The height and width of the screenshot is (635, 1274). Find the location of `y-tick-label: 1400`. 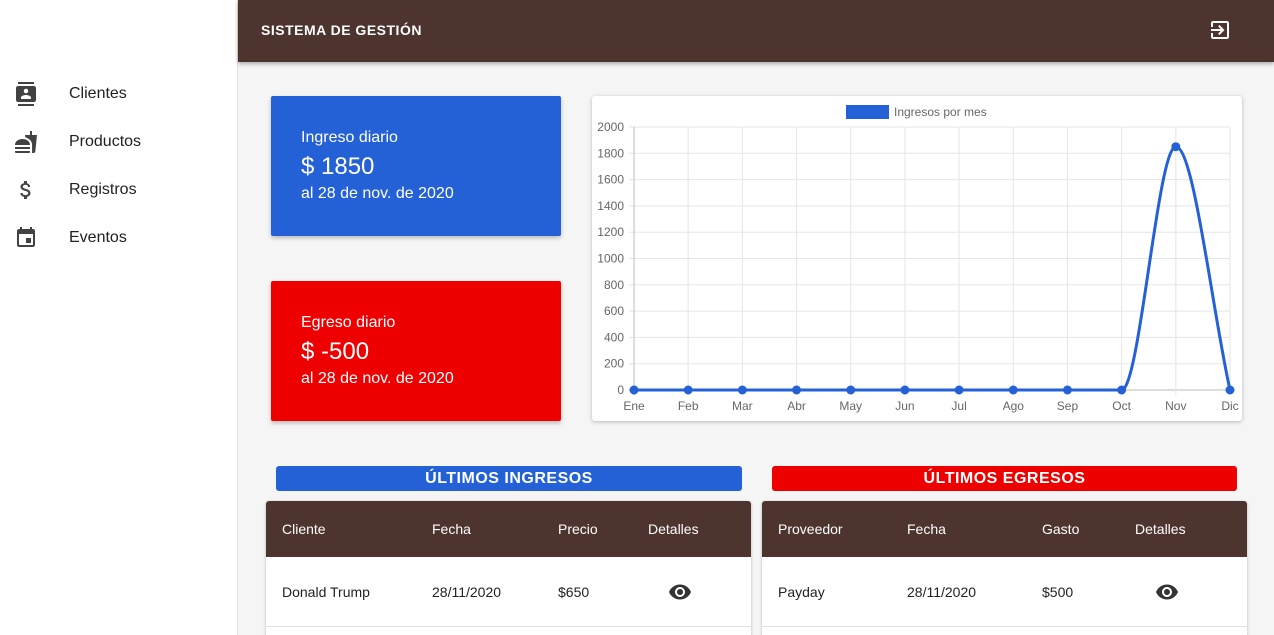

y-tick-label: 1400 is located at coordinates (610, 206).